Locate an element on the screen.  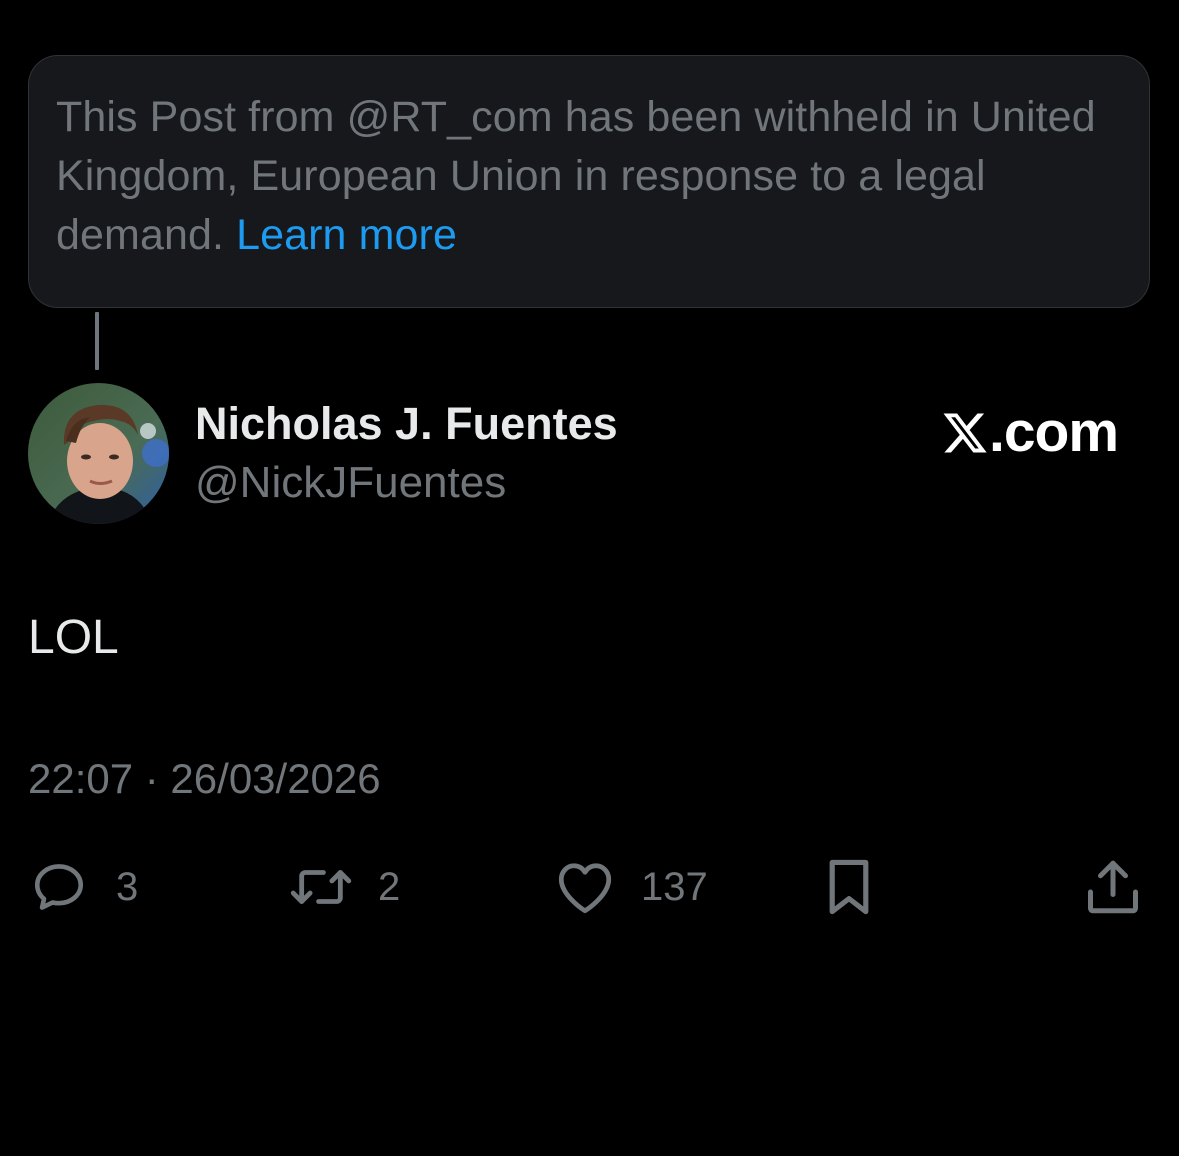
like-count: 137 is located at coordinates (674, 886).